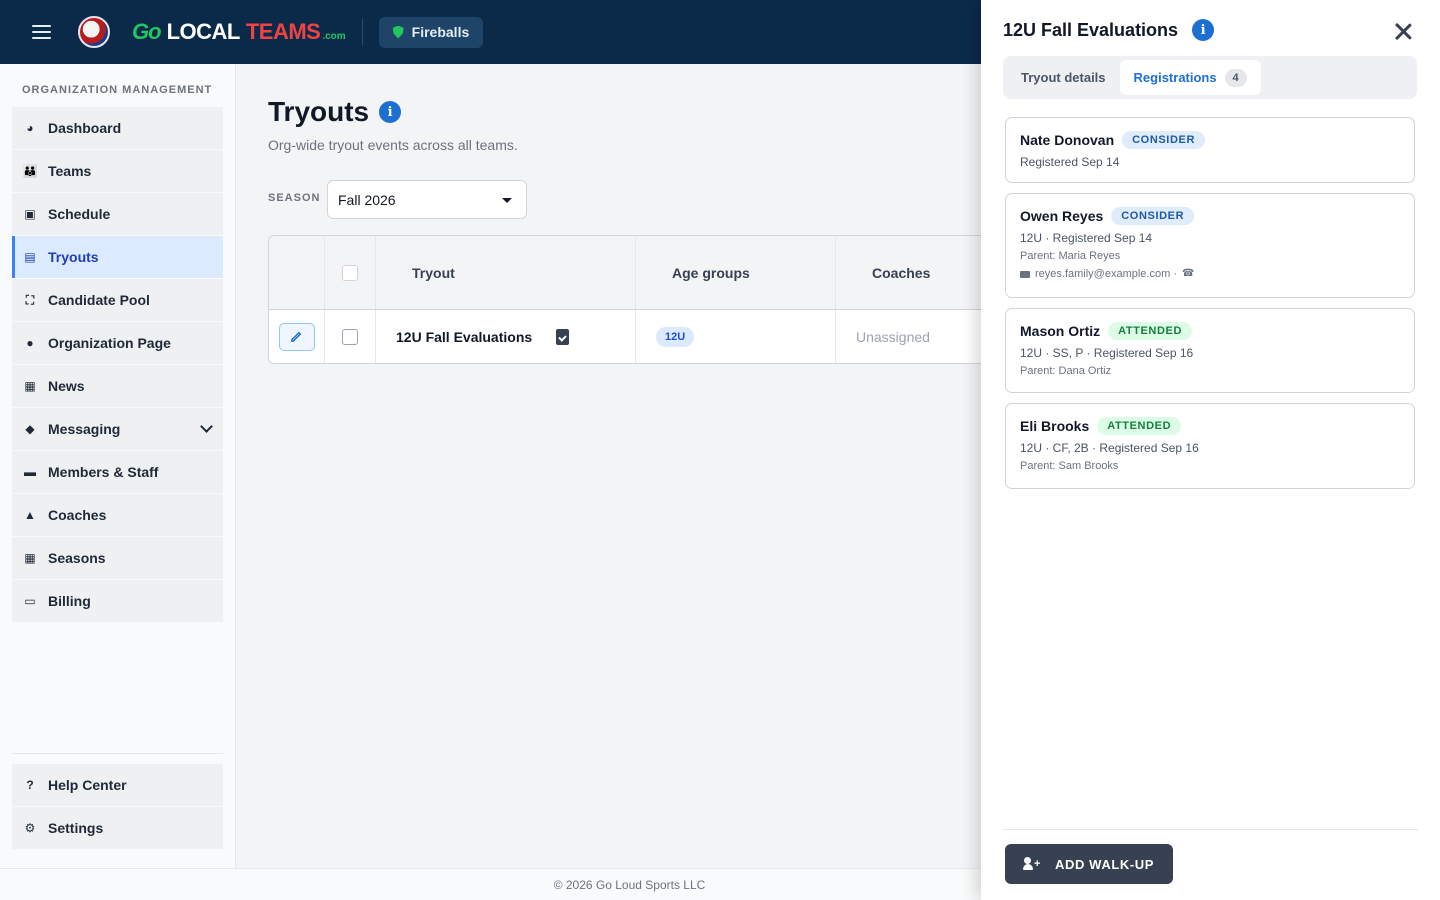 The image size is (1440, 900). What do you see at coordinates (1210, 331) in the screenshot?
I see `registration-header: Mason Ortiz ATTENDED` at bounding box center [1210, 331].